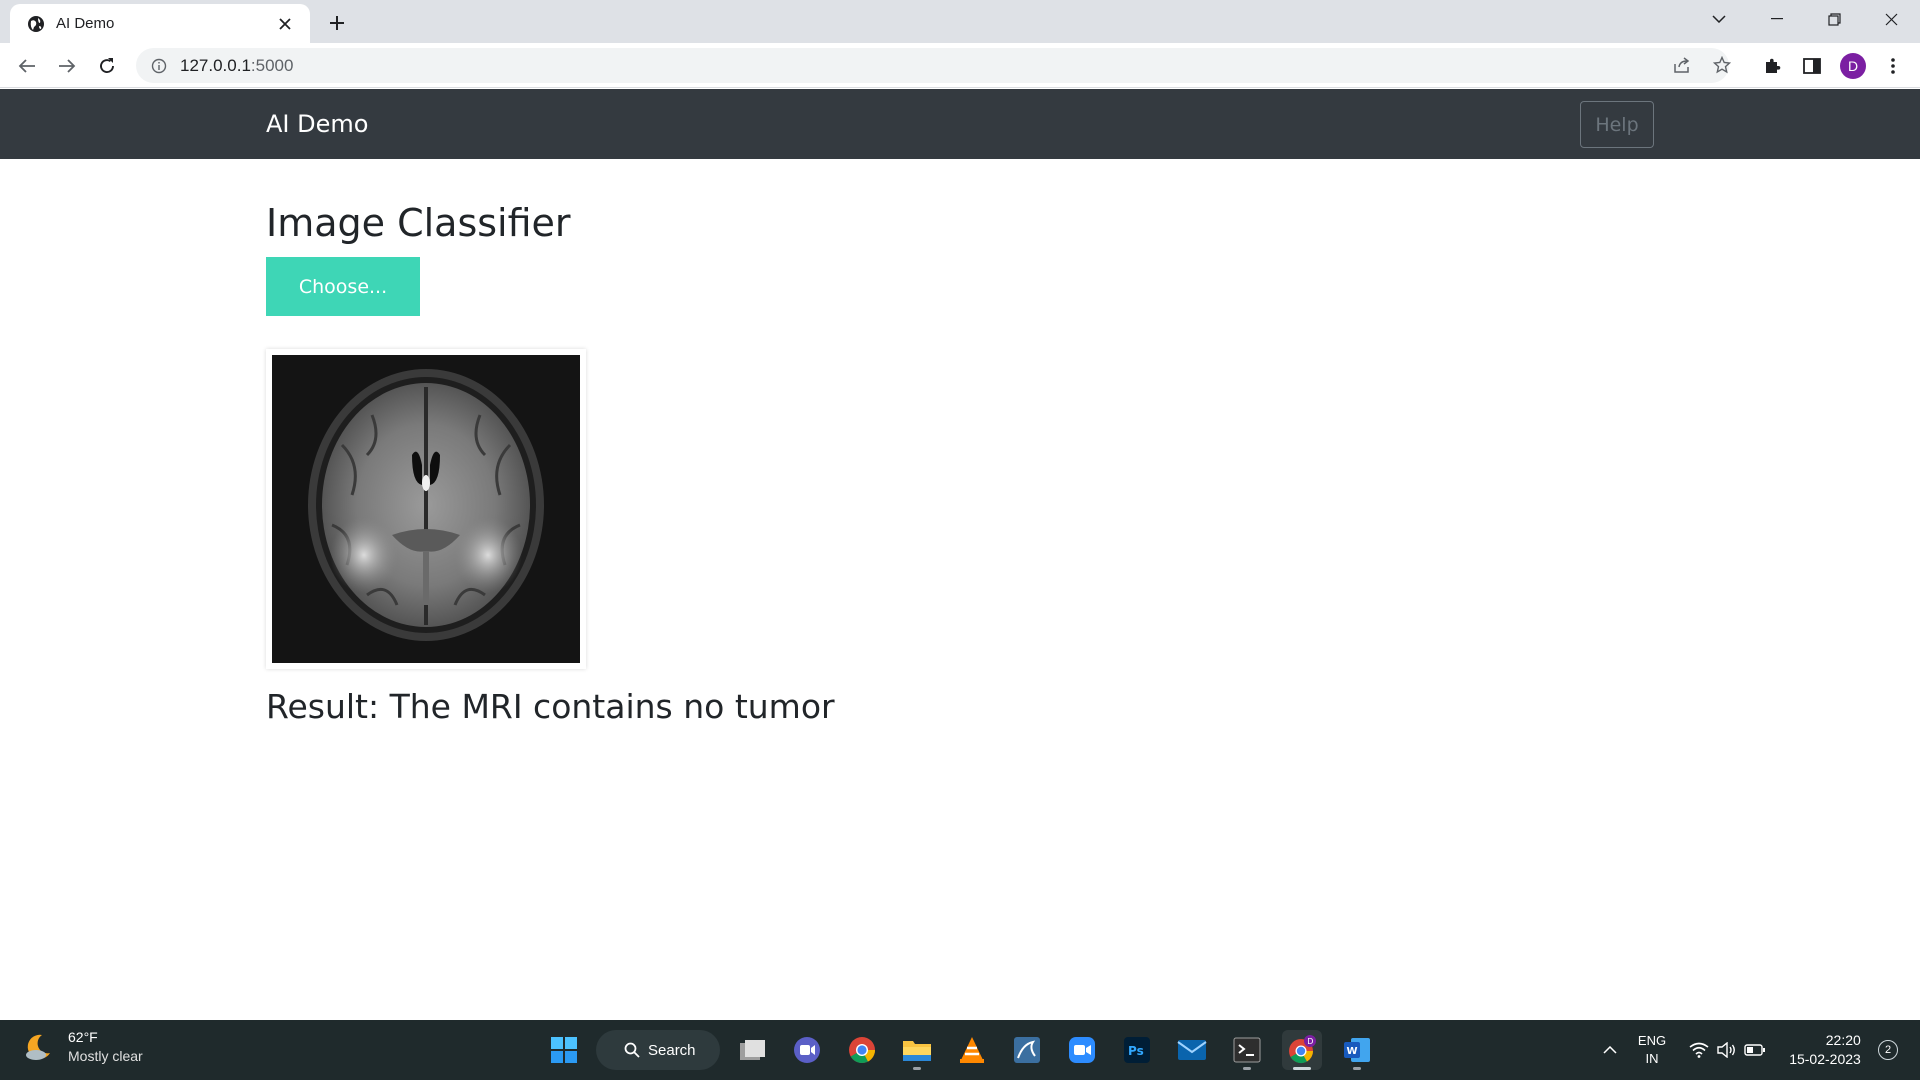 The height and width of the screenshot is (1080, 1920). I want to click on help-button: Help, so click(1617, 124).